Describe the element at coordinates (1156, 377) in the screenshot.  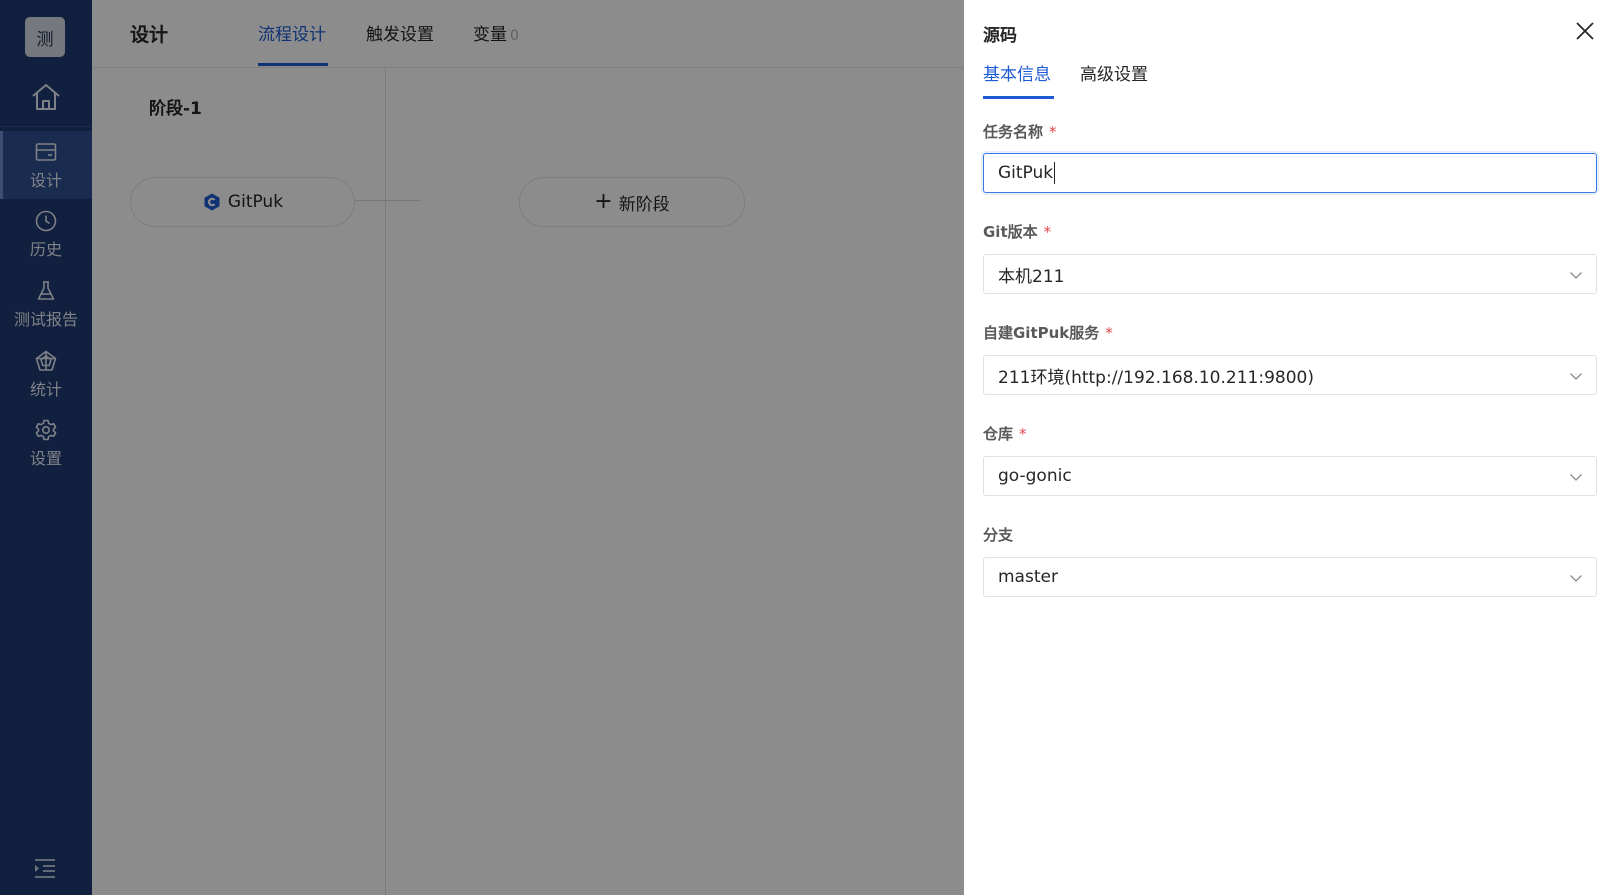
I see `gitpuk-service-value: 211环境(http://192.168.10.211:9800)` at that location.